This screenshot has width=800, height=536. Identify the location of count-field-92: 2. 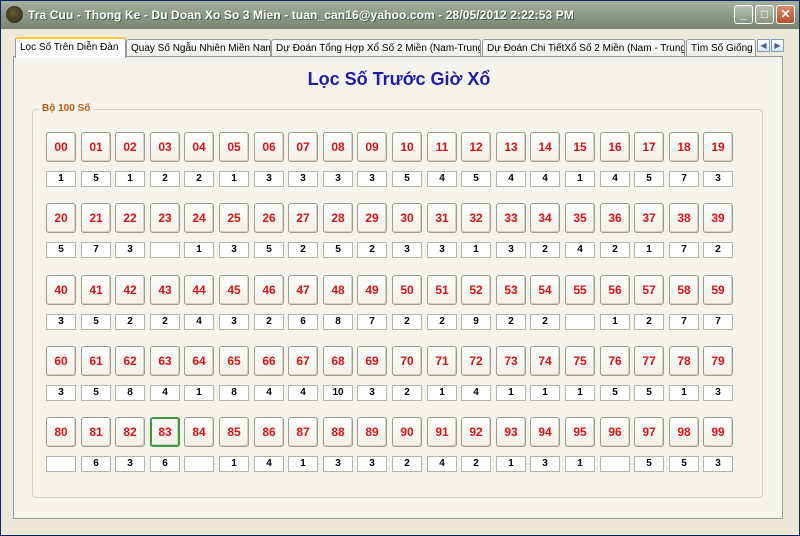
(476, 464).